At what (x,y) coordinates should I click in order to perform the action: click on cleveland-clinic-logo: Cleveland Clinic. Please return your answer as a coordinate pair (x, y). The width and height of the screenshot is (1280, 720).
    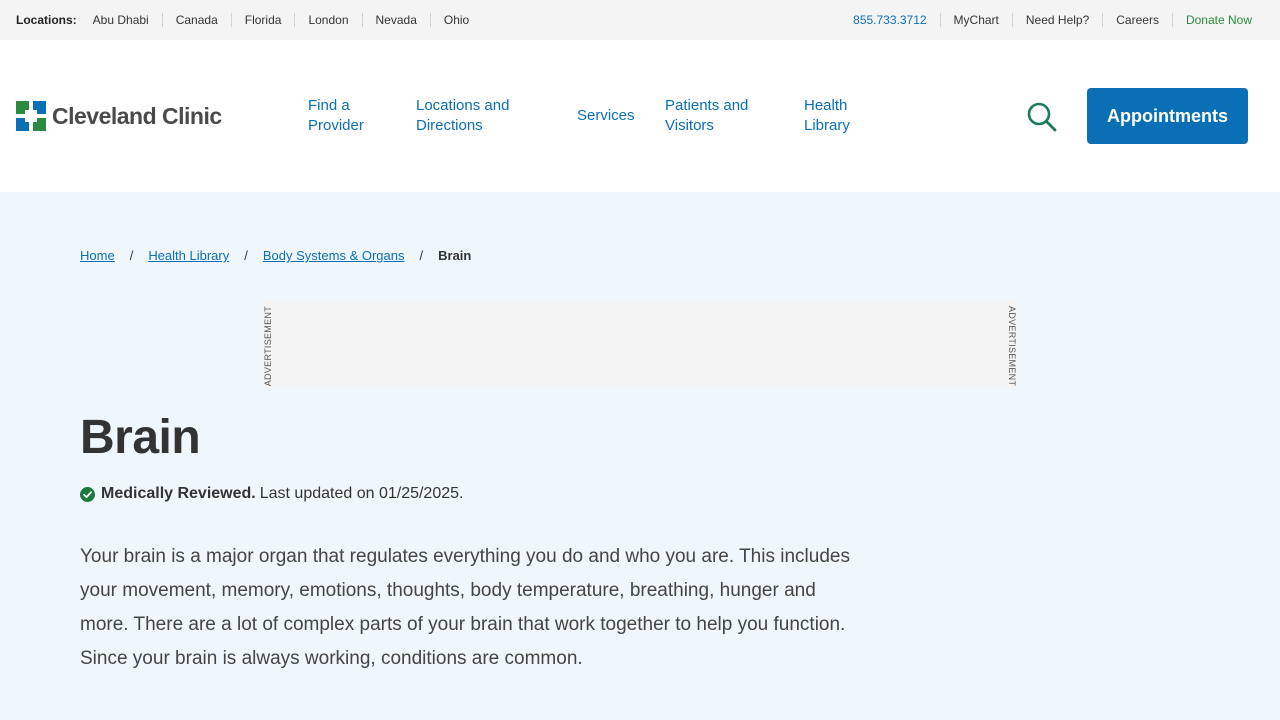
    Looking at the image, I should click on (119, 116).